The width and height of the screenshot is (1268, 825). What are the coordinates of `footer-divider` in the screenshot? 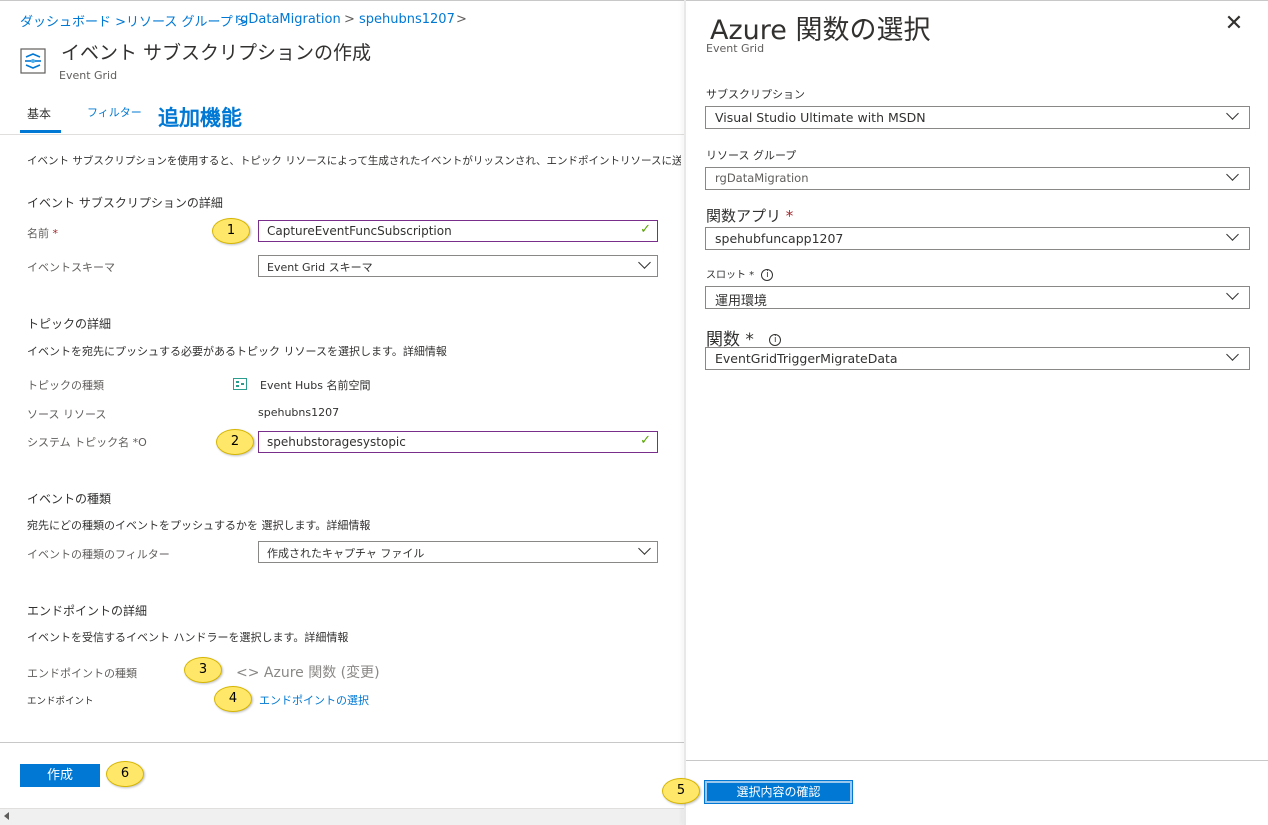 It's located at (342, 742).